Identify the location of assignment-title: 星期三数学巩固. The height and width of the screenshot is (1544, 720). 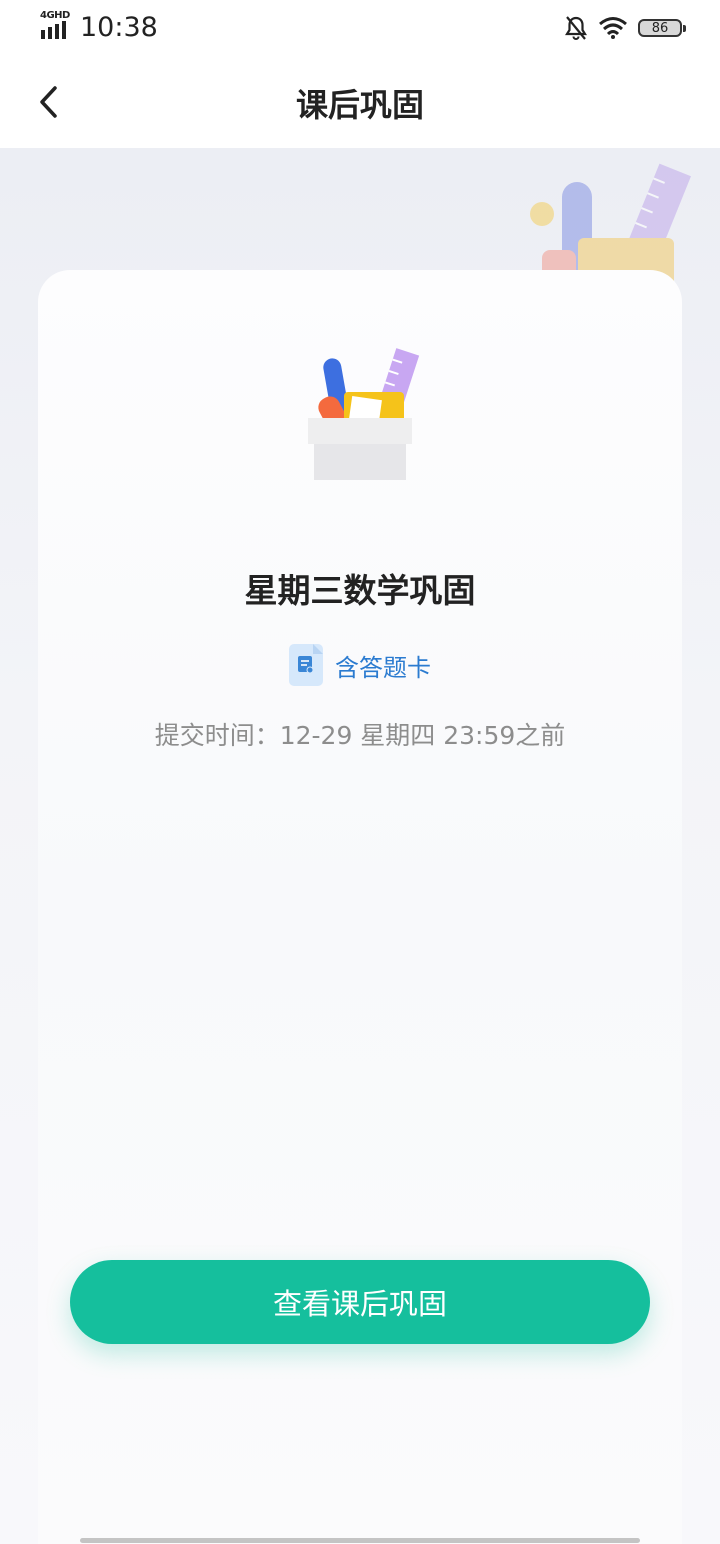
(360, 590).